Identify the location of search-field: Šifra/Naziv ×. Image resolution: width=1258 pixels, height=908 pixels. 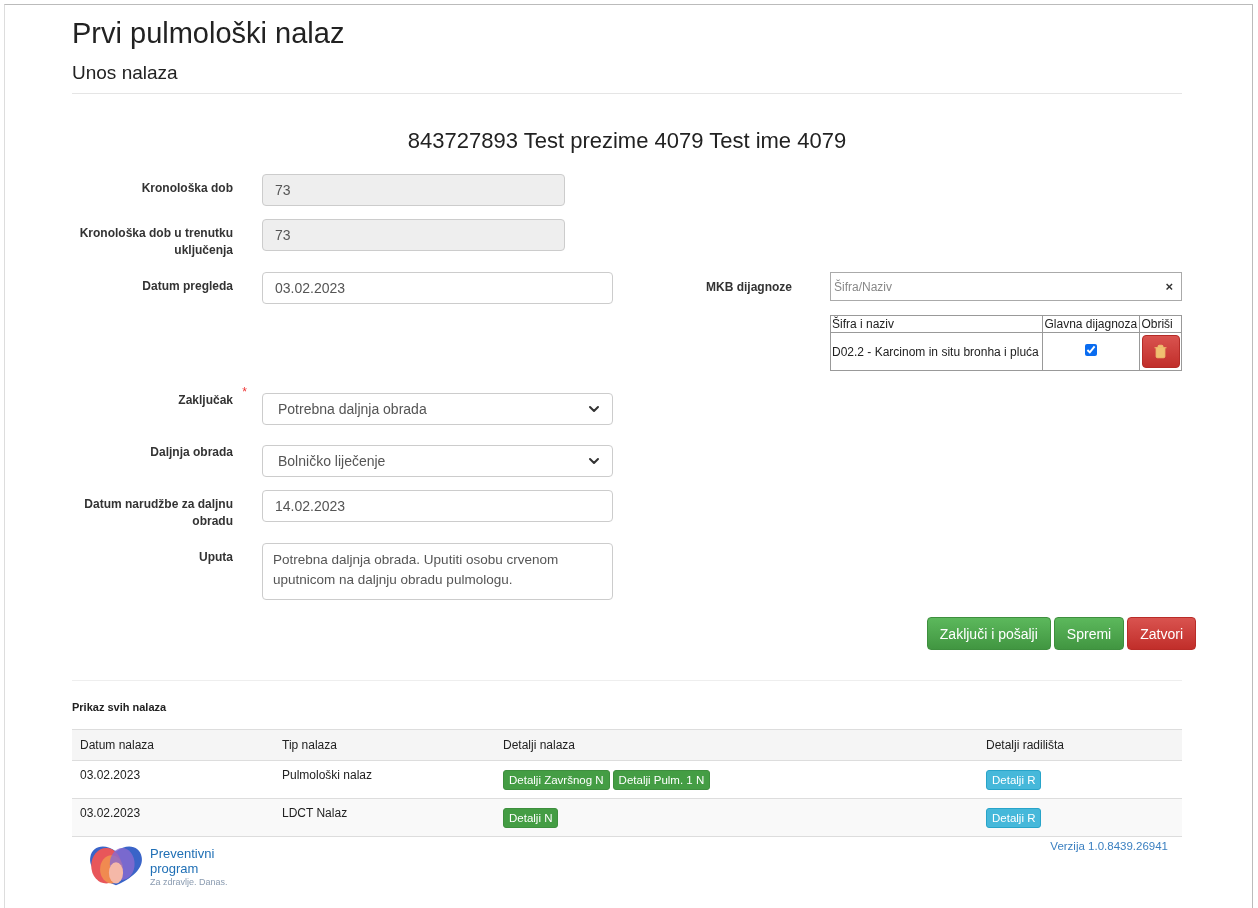
(1006, 286).